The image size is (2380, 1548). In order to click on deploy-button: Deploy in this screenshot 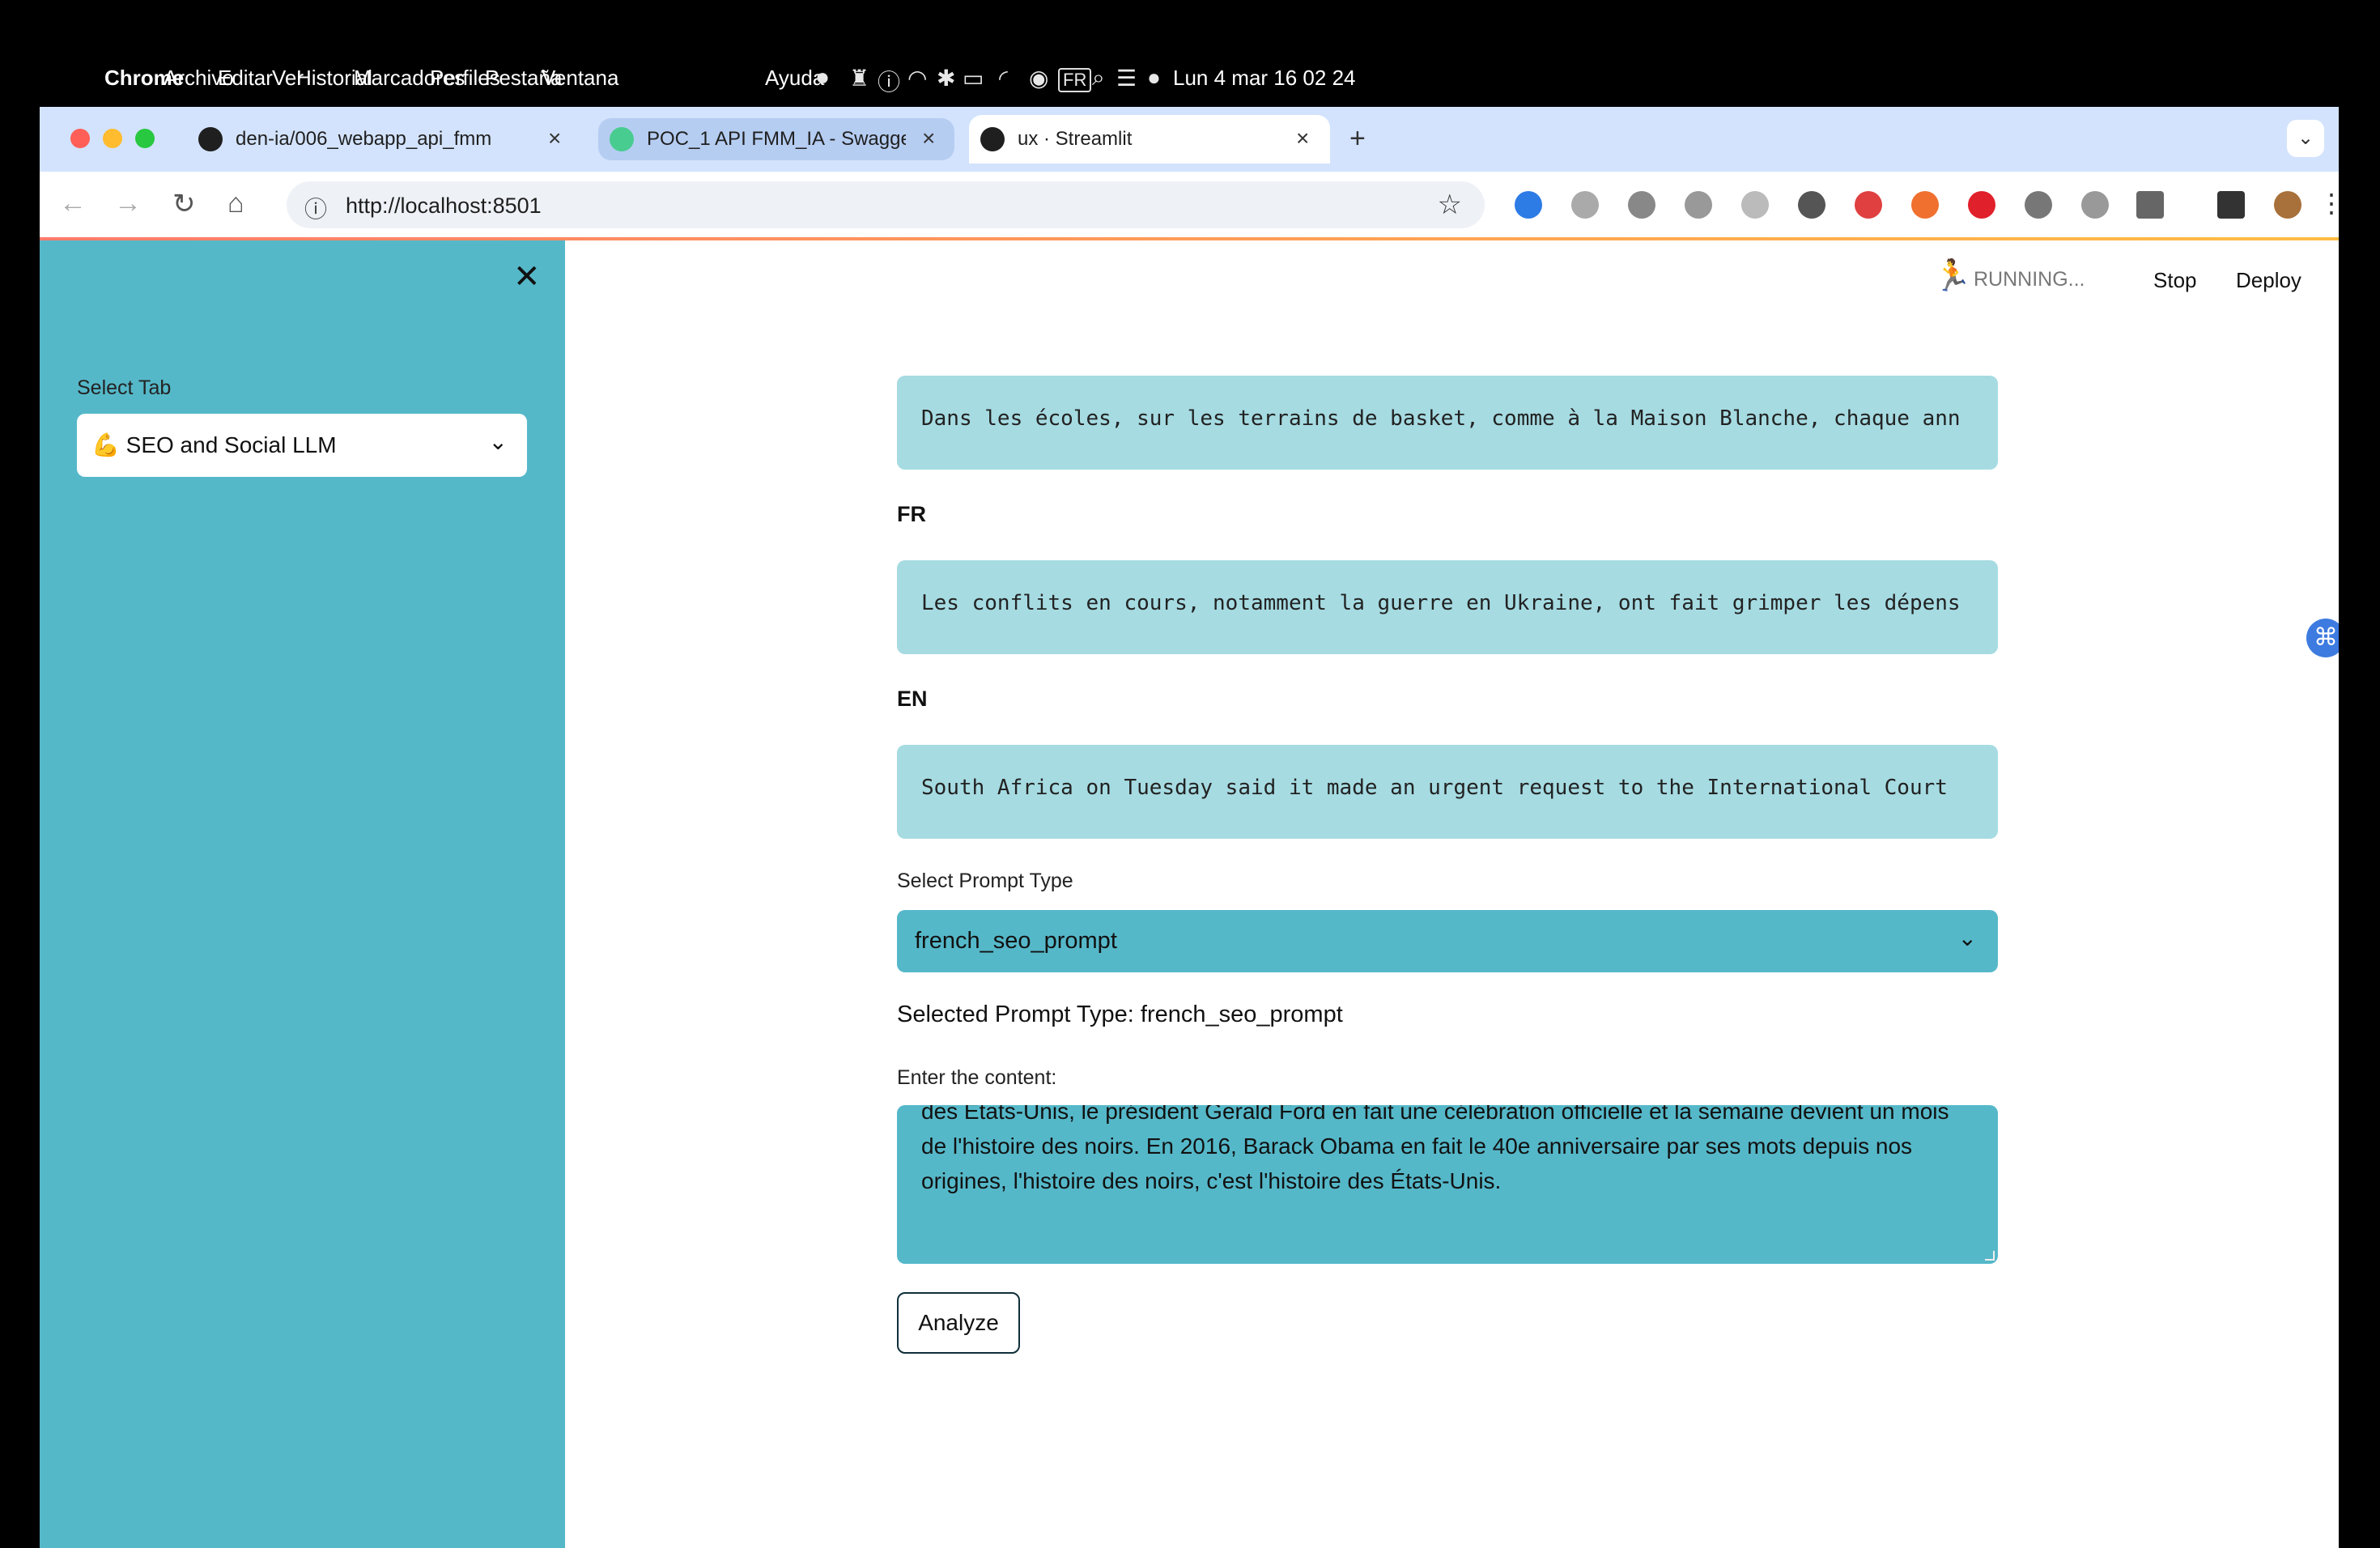, I will do `click(2268, 280)`.